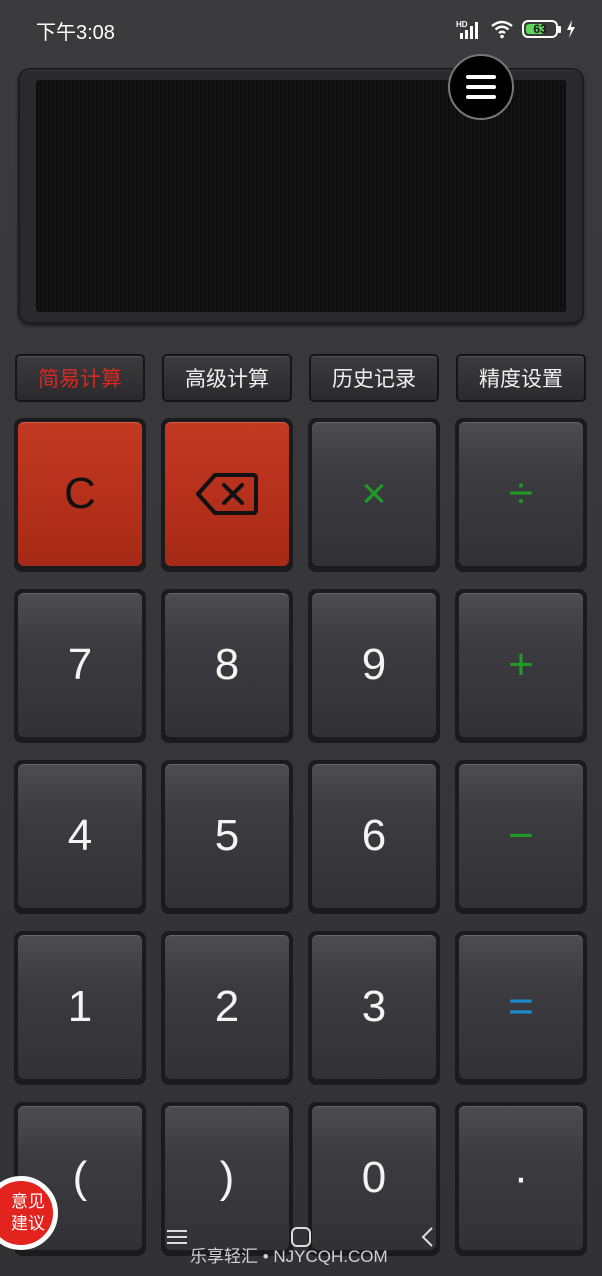 The width and height of the screenshot is (602, 1276). I want to click on key-9: 9, so click(374, 666).